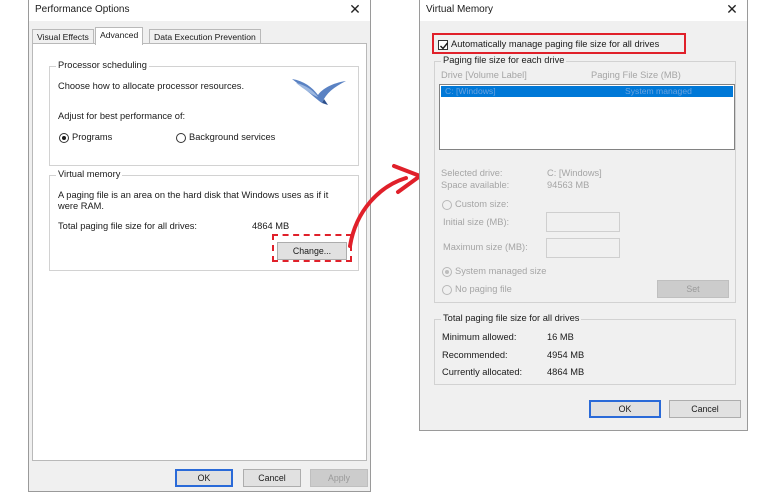 The height and width of the screenshot is (492, 768). What do you see at coordinates (693, 289) in the screenshot?
I see `set-button: Set` at bounding box center [693, 289].